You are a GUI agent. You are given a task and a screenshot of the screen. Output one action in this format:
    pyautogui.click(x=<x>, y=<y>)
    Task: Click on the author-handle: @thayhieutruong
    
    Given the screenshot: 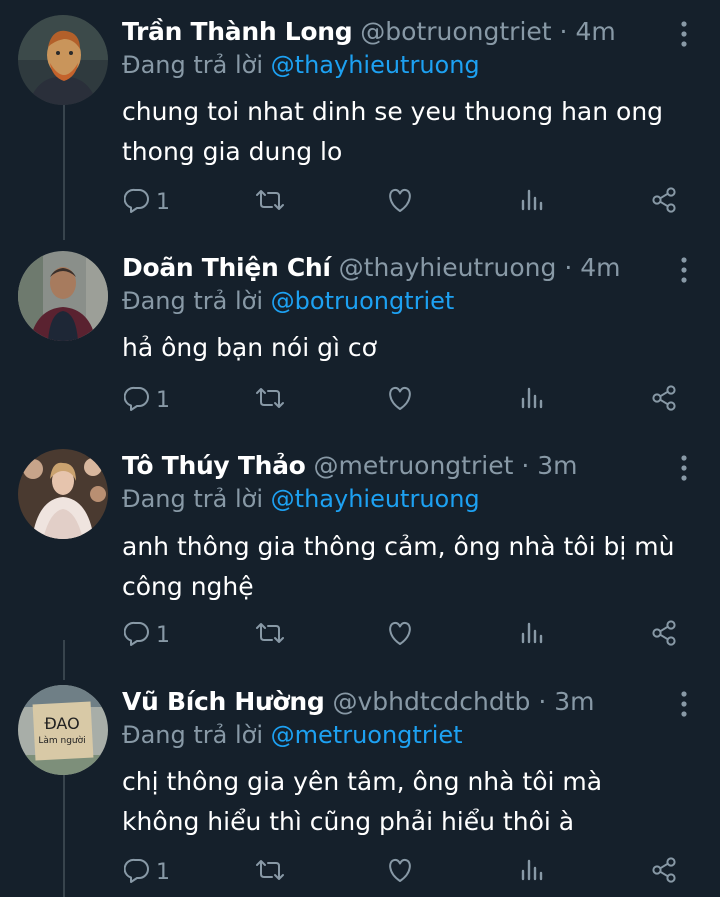 What is the action you would take?
    pyautogui.click(x=448, y=267)
    